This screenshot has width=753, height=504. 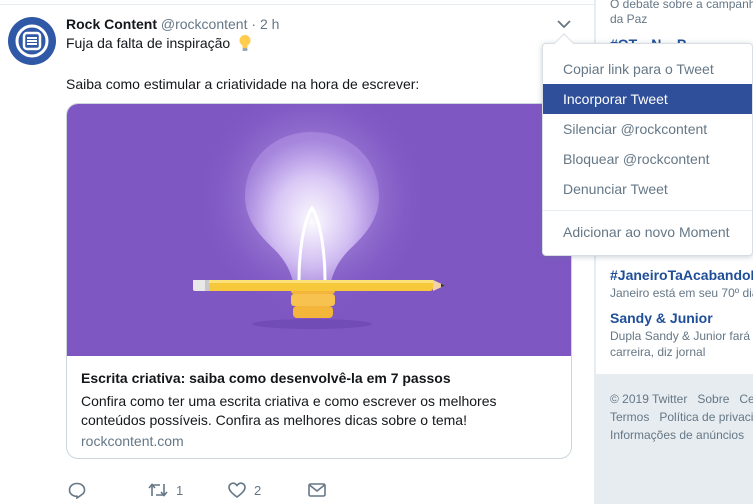 I want to click on menu-item-embed-tweet: Incorporar Tweet, so click(x=647, y=99).